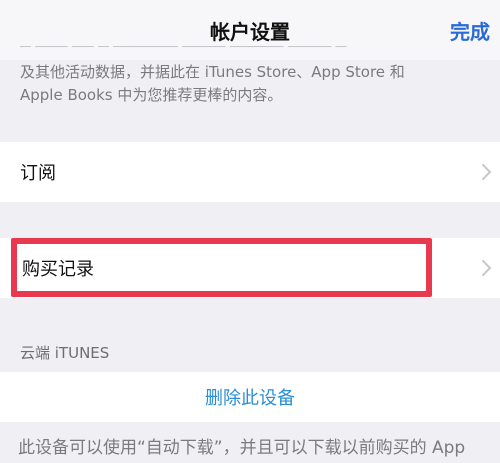 Image resolution: width=500 pixels, height=463 pixels. What do you see at coordinates (221, 267) in the screenshot?
I see `highlight-annotation-box` at bounding box center [221, 267].